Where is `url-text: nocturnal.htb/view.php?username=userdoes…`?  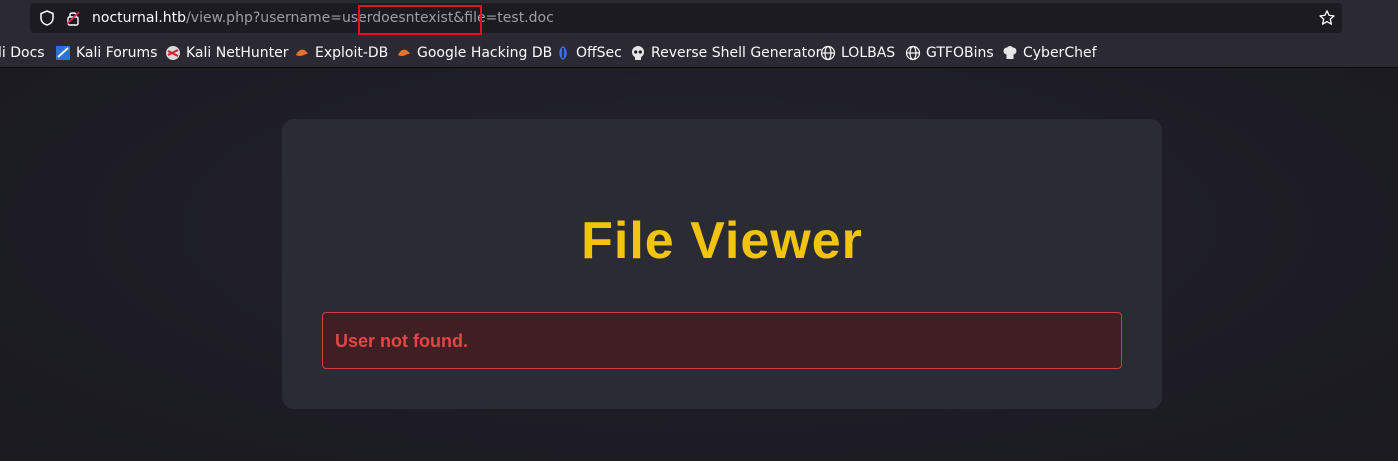
url-text: nocturnal.htb/view.php?username=userdoes… is located at coordinates (323, 18).